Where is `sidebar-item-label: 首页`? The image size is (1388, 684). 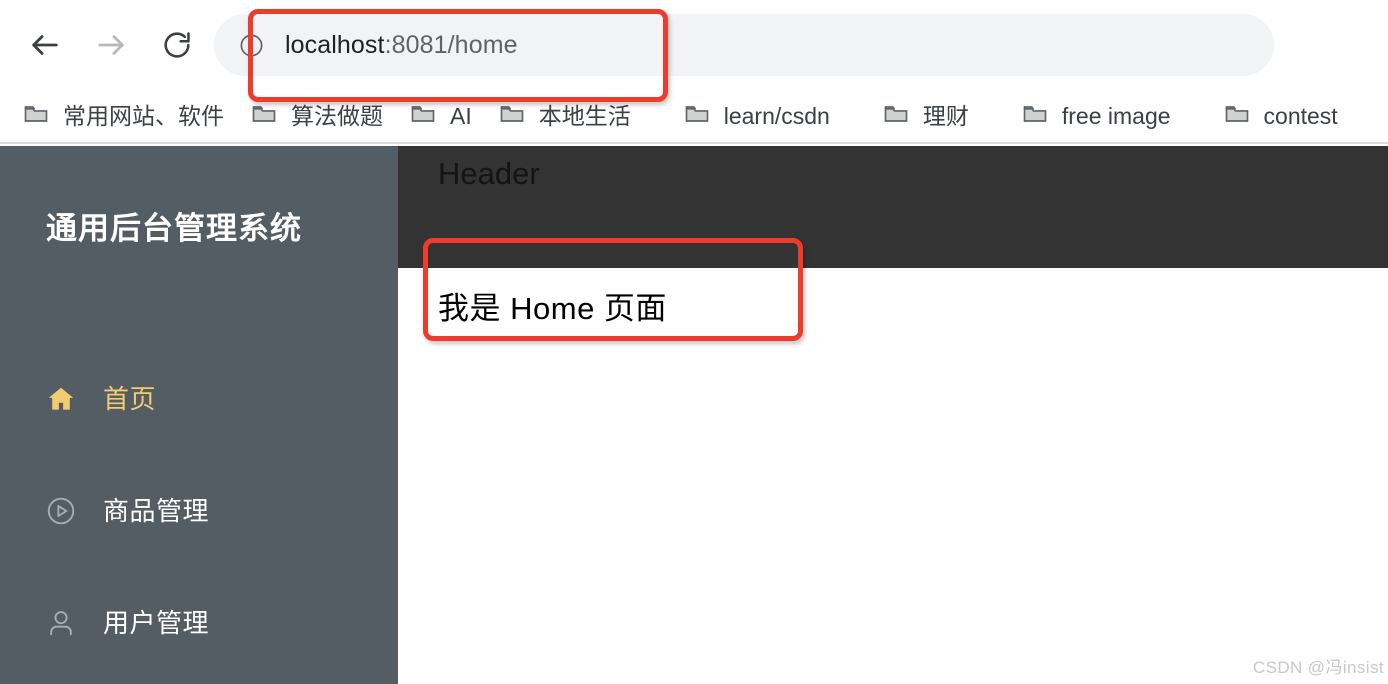 sidebar-item-label: 首页 is located at coordinates (130, 399).